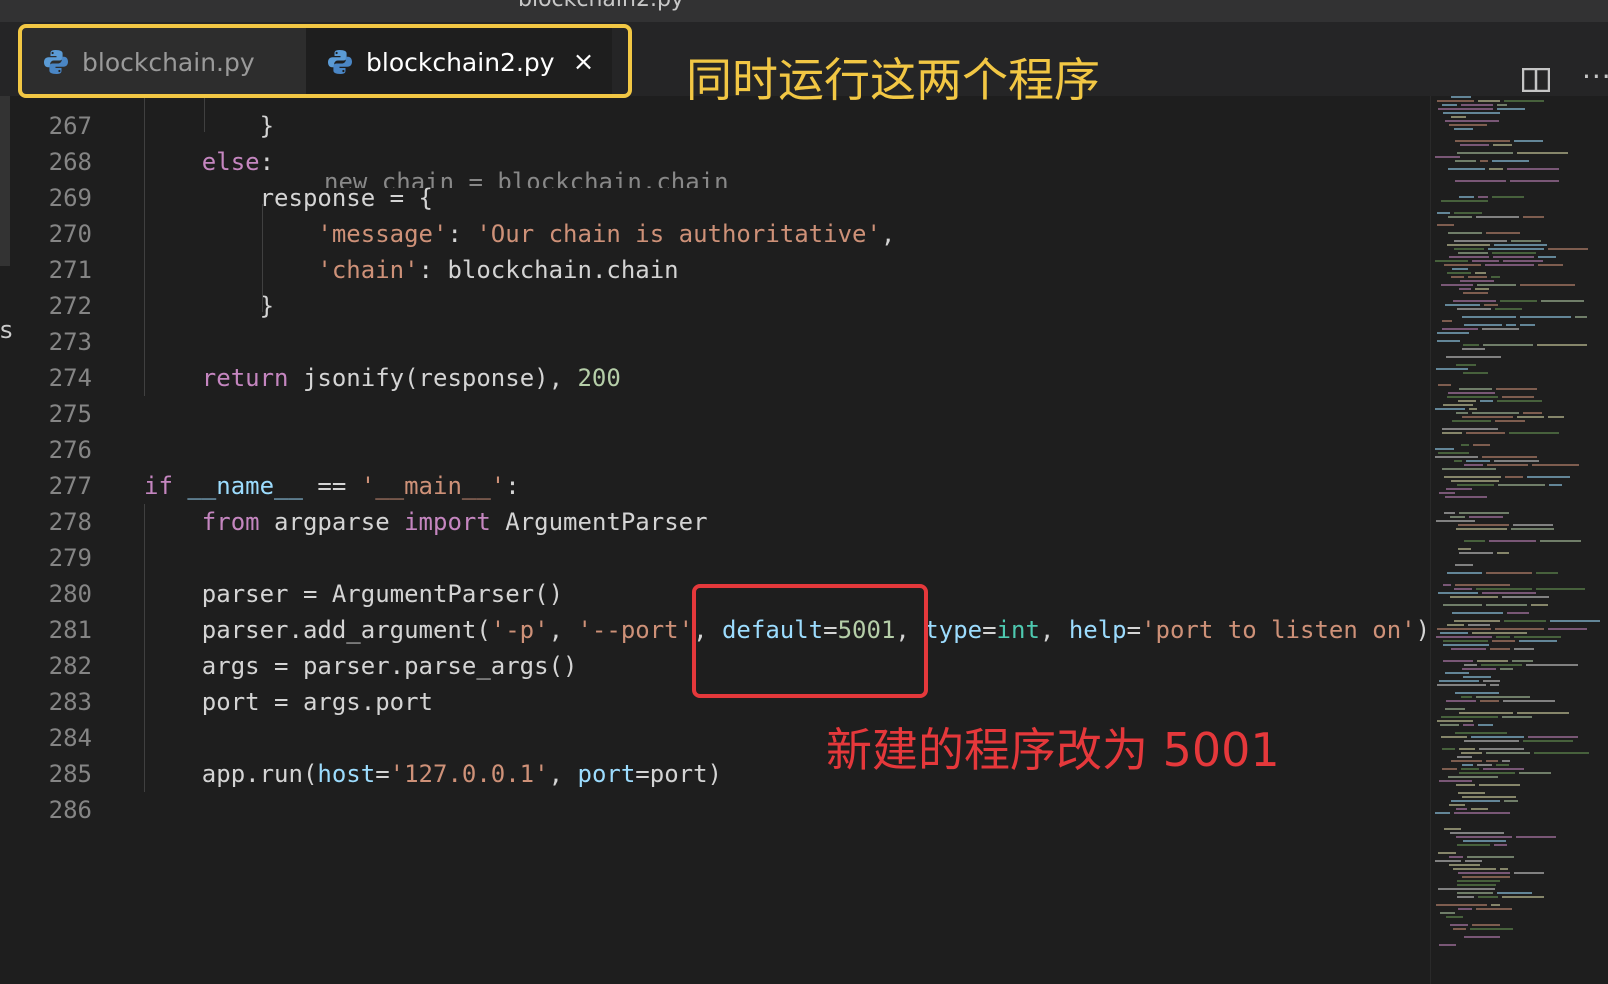  Describe the element at coordinates (715, 306) in the screenshot. I see `code-line: 272 }` at that location.